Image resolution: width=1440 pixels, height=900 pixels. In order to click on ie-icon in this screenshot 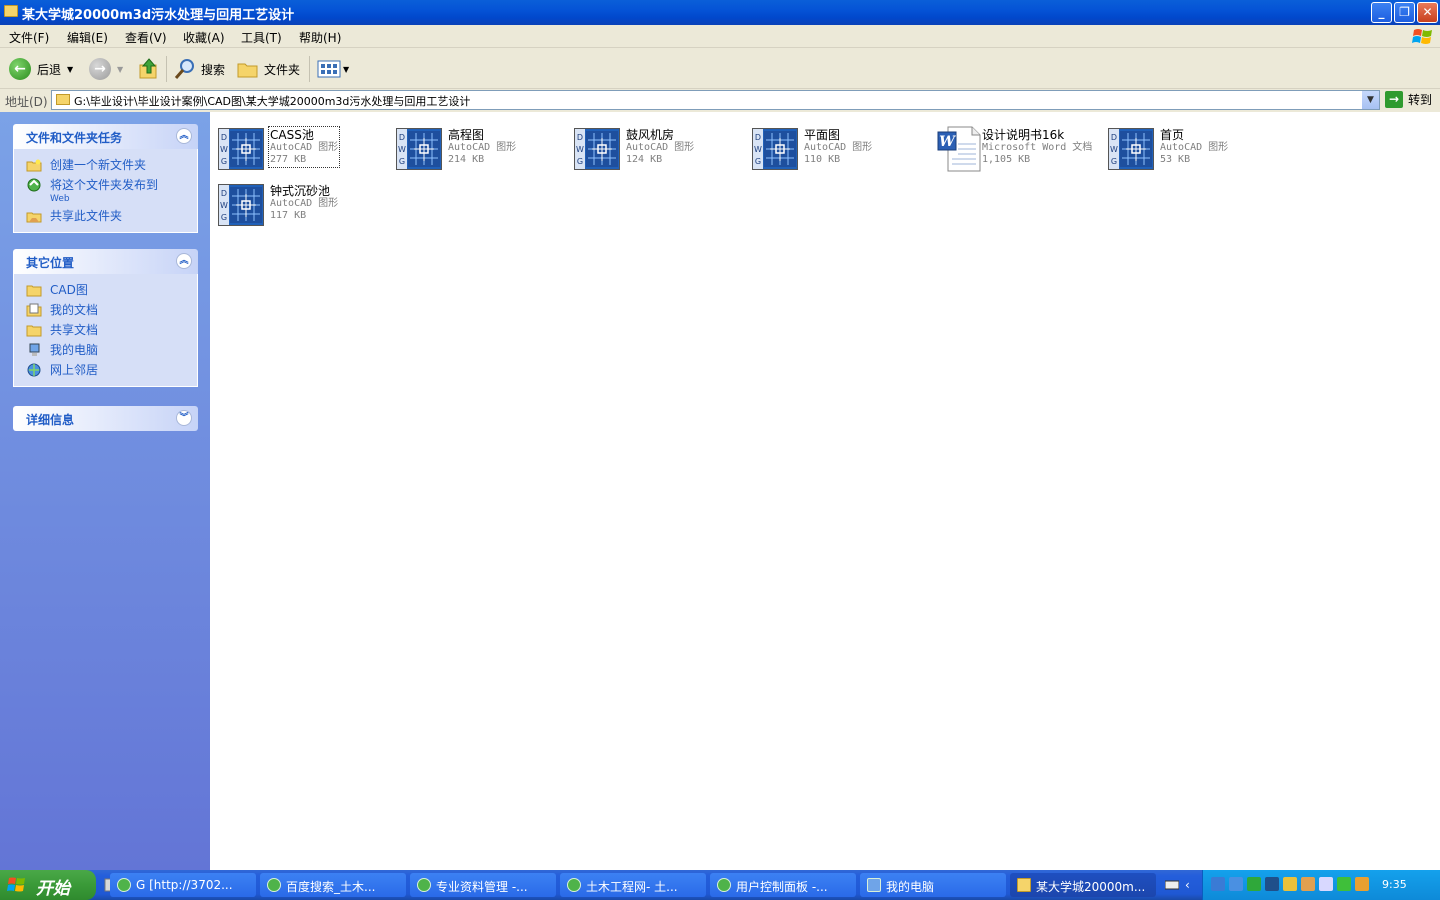, I will do `click(124, 885)`.